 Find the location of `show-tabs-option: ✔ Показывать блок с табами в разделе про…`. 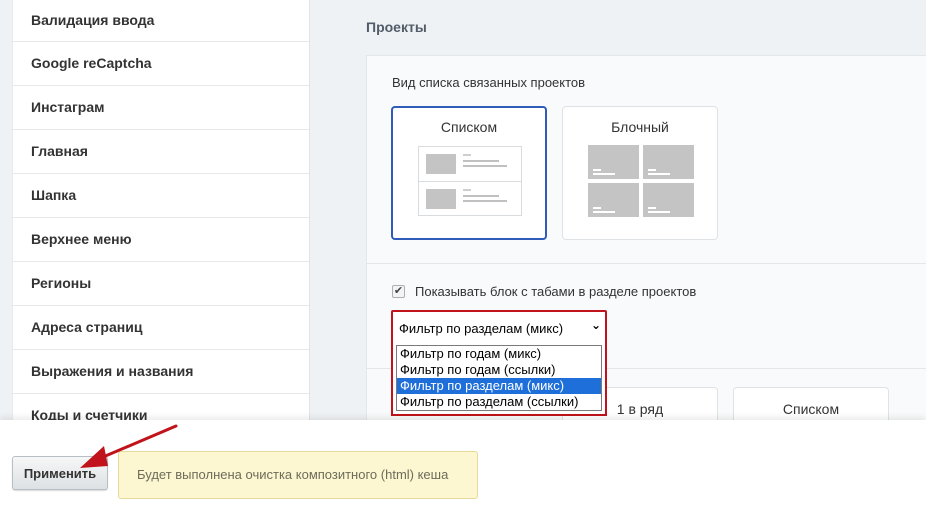

show-tabs-option: ✔ Показывать блок с табами в разделе про… is located at coordinates (544, 291).